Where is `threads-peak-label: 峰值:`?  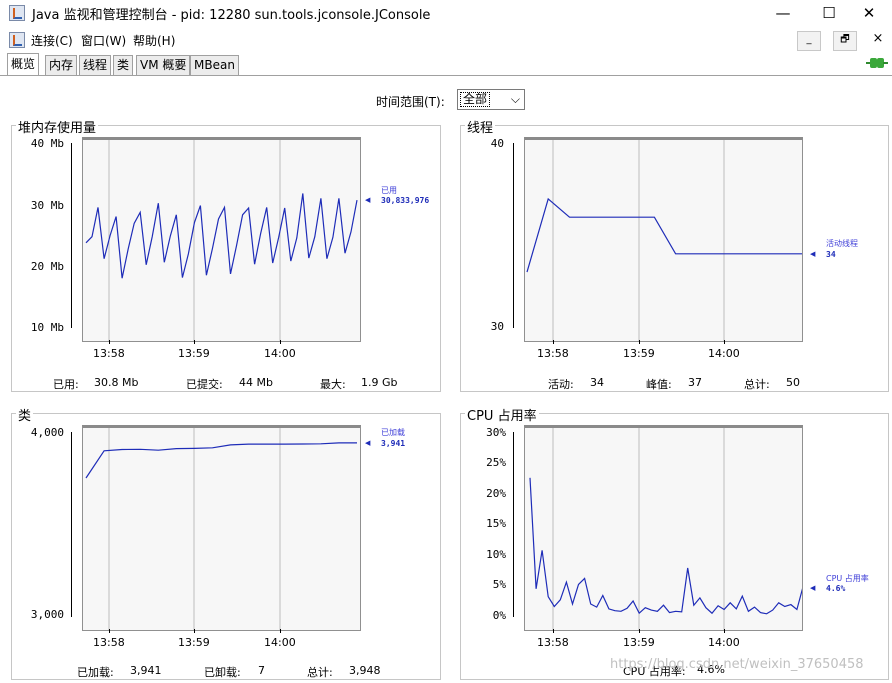 threads-peak-label: 峰值: is located at coordinates (659, 384).